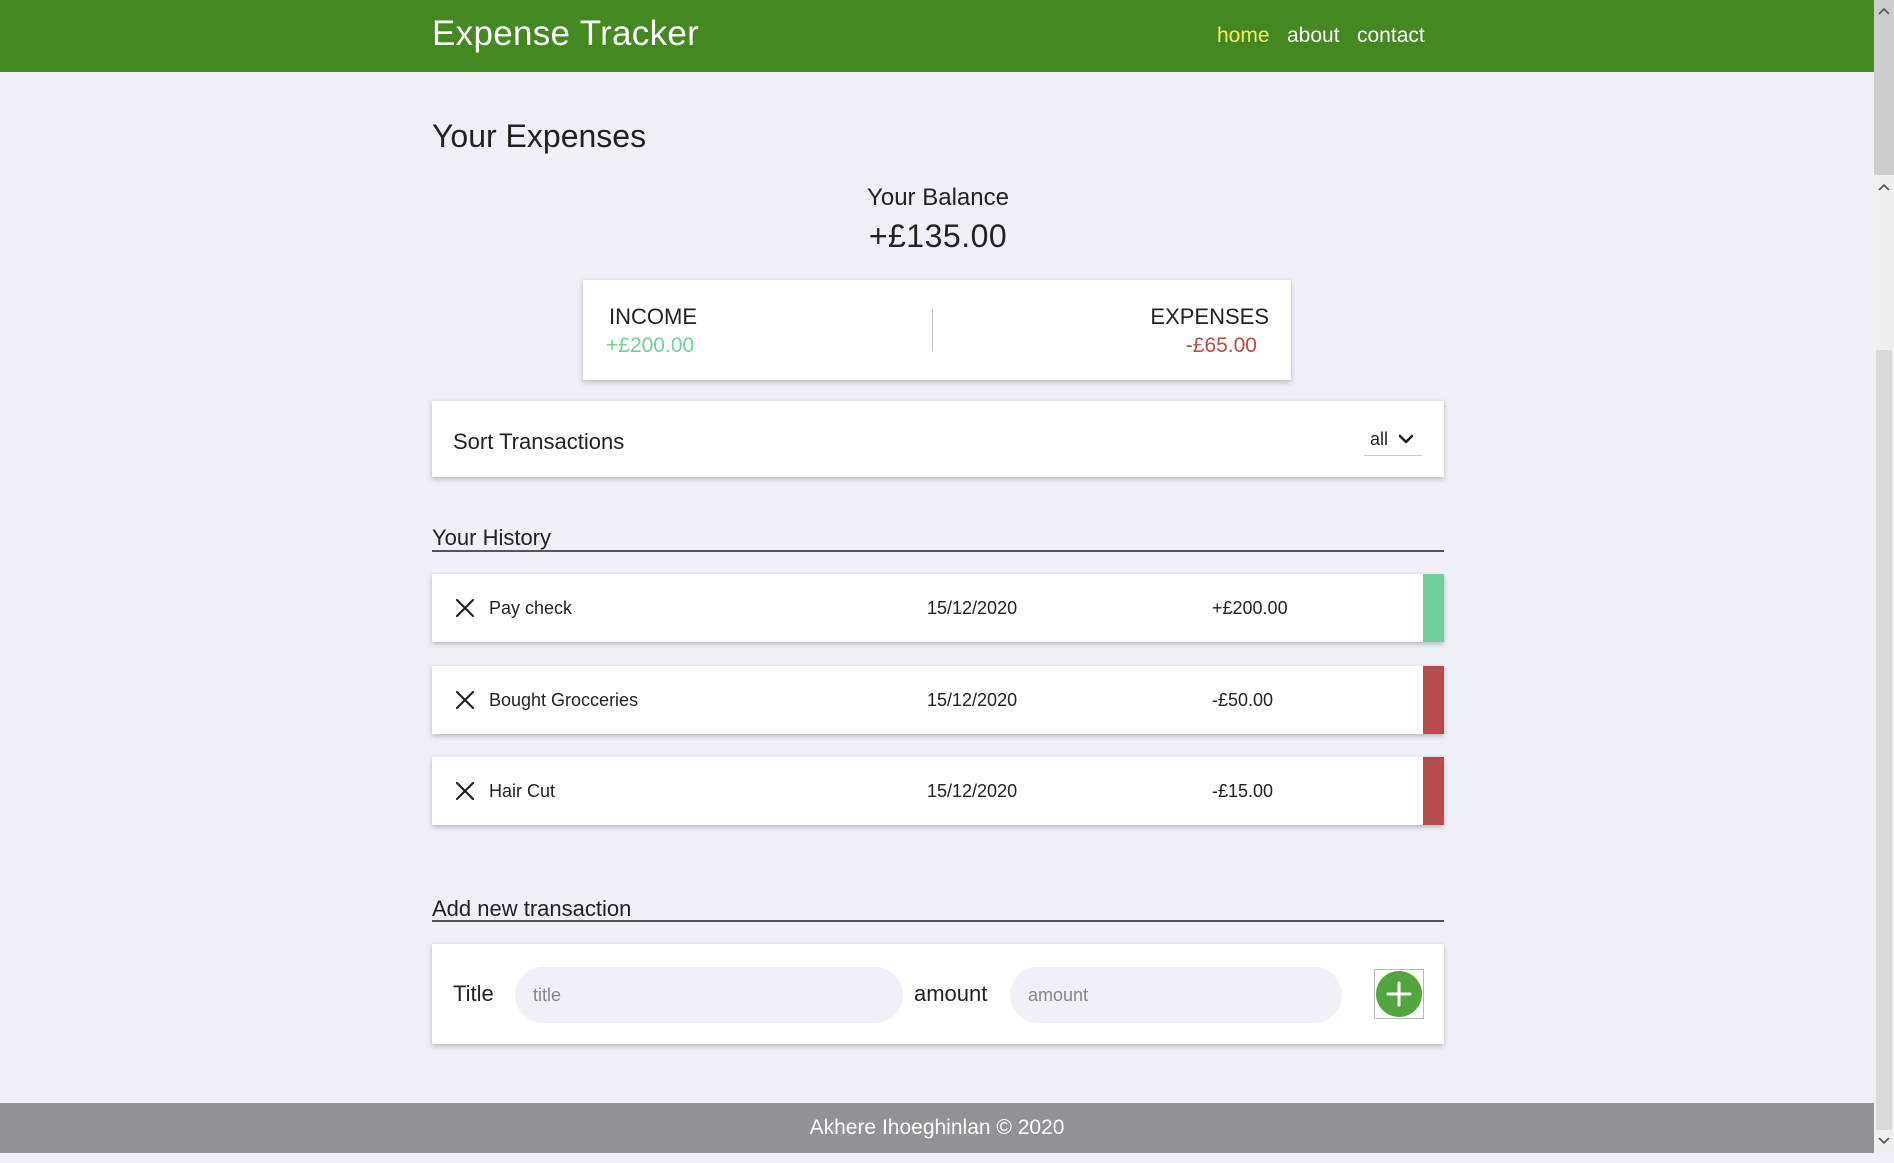  Describe the element at coordinates (709, 995) in the screenshot. I see `title-input` at that location.